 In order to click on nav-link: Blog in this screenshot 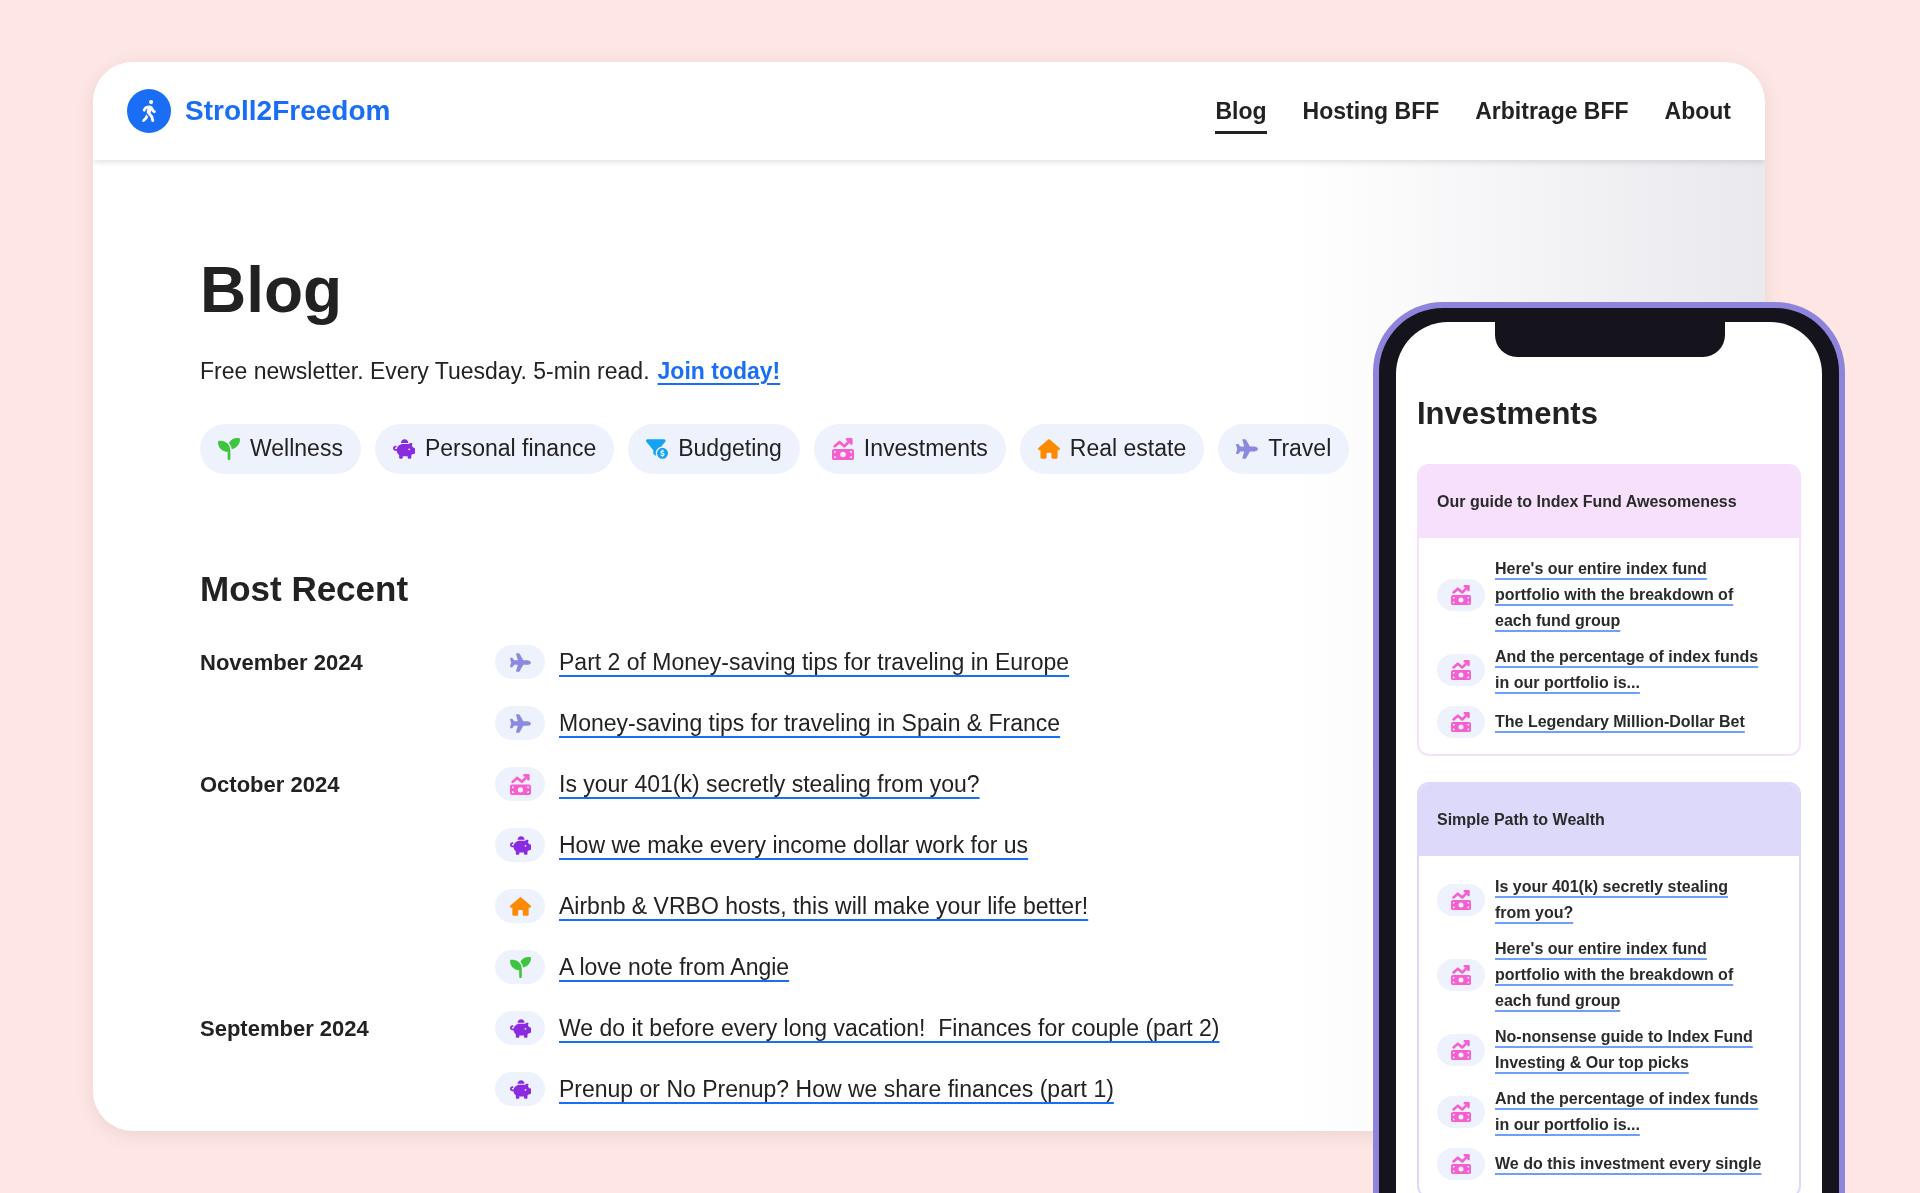, I will do `click(1241, 111)`.